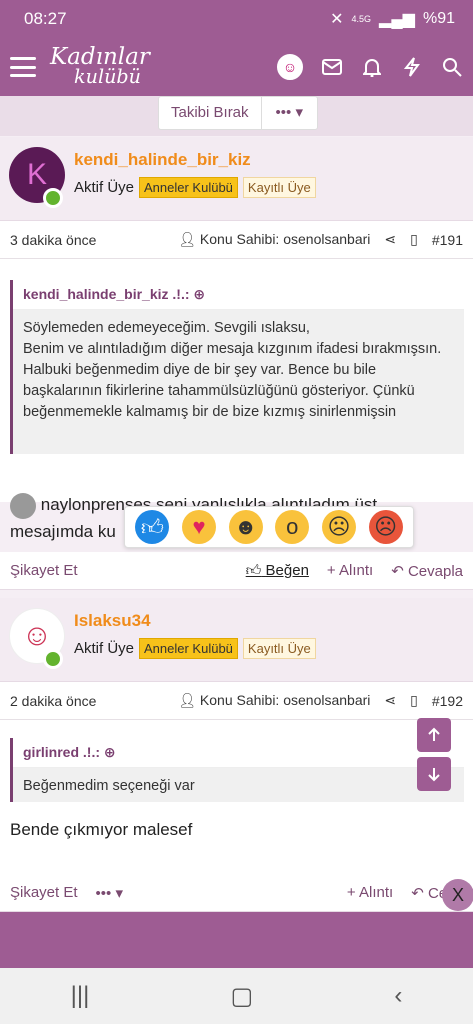 This screenshot has height=1024, width=473. Describe the element at coordinates (457, 895) in the screenshot. I see `close-button: X` at that location.